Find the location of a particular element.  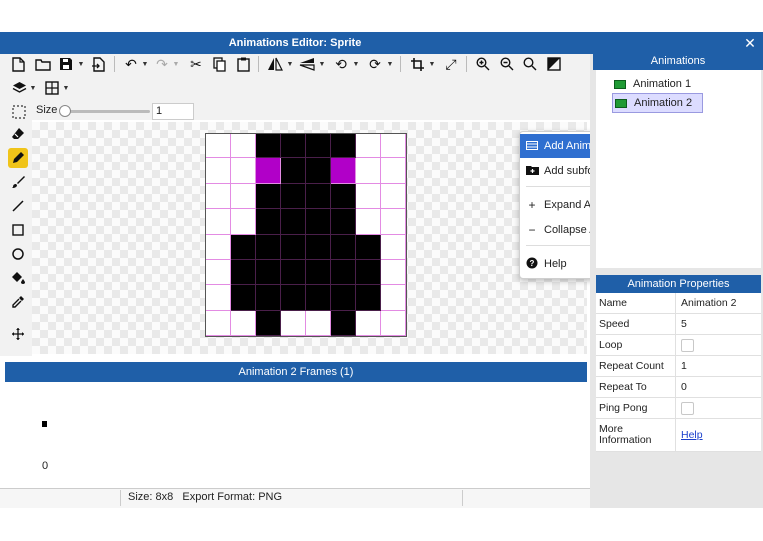

fill-mode-icon is located at coordinates (554, 64).